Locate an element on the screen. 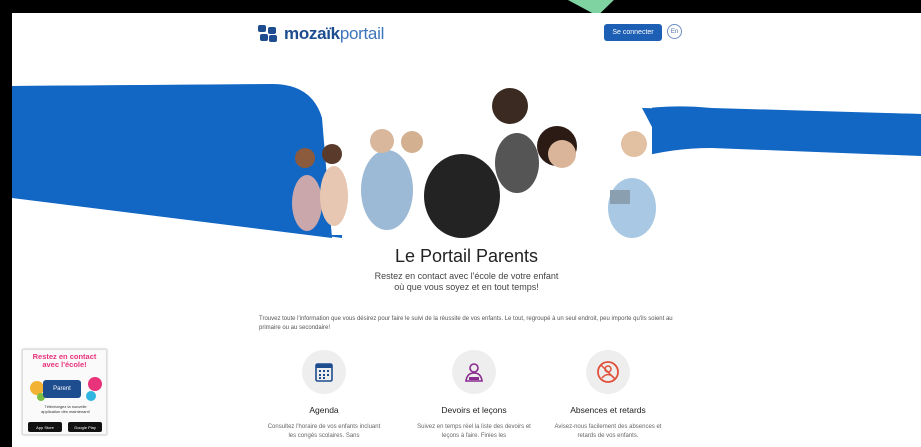  promo-headline: Restez en contact avec l'école! is located at coordinates (64, 360).